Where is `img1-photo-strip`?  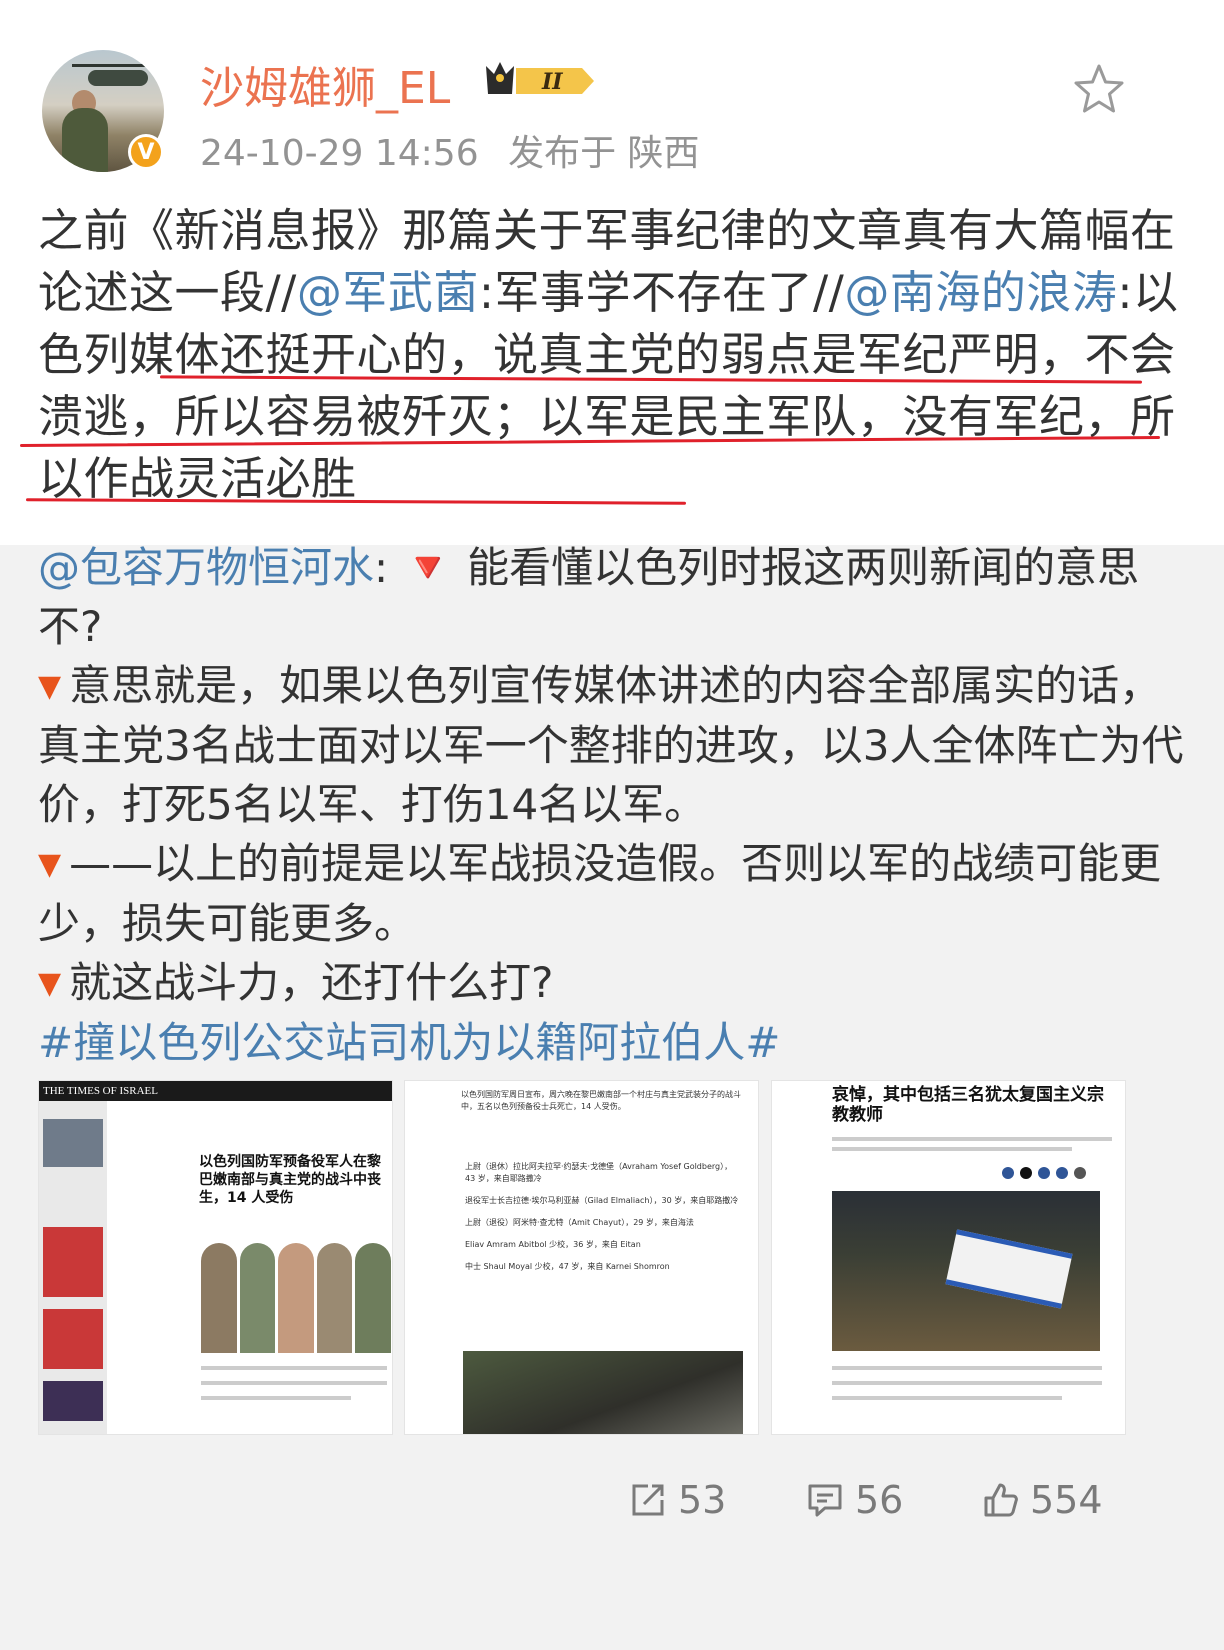 img1-photo-strip is located at coordinates (296, 1298).